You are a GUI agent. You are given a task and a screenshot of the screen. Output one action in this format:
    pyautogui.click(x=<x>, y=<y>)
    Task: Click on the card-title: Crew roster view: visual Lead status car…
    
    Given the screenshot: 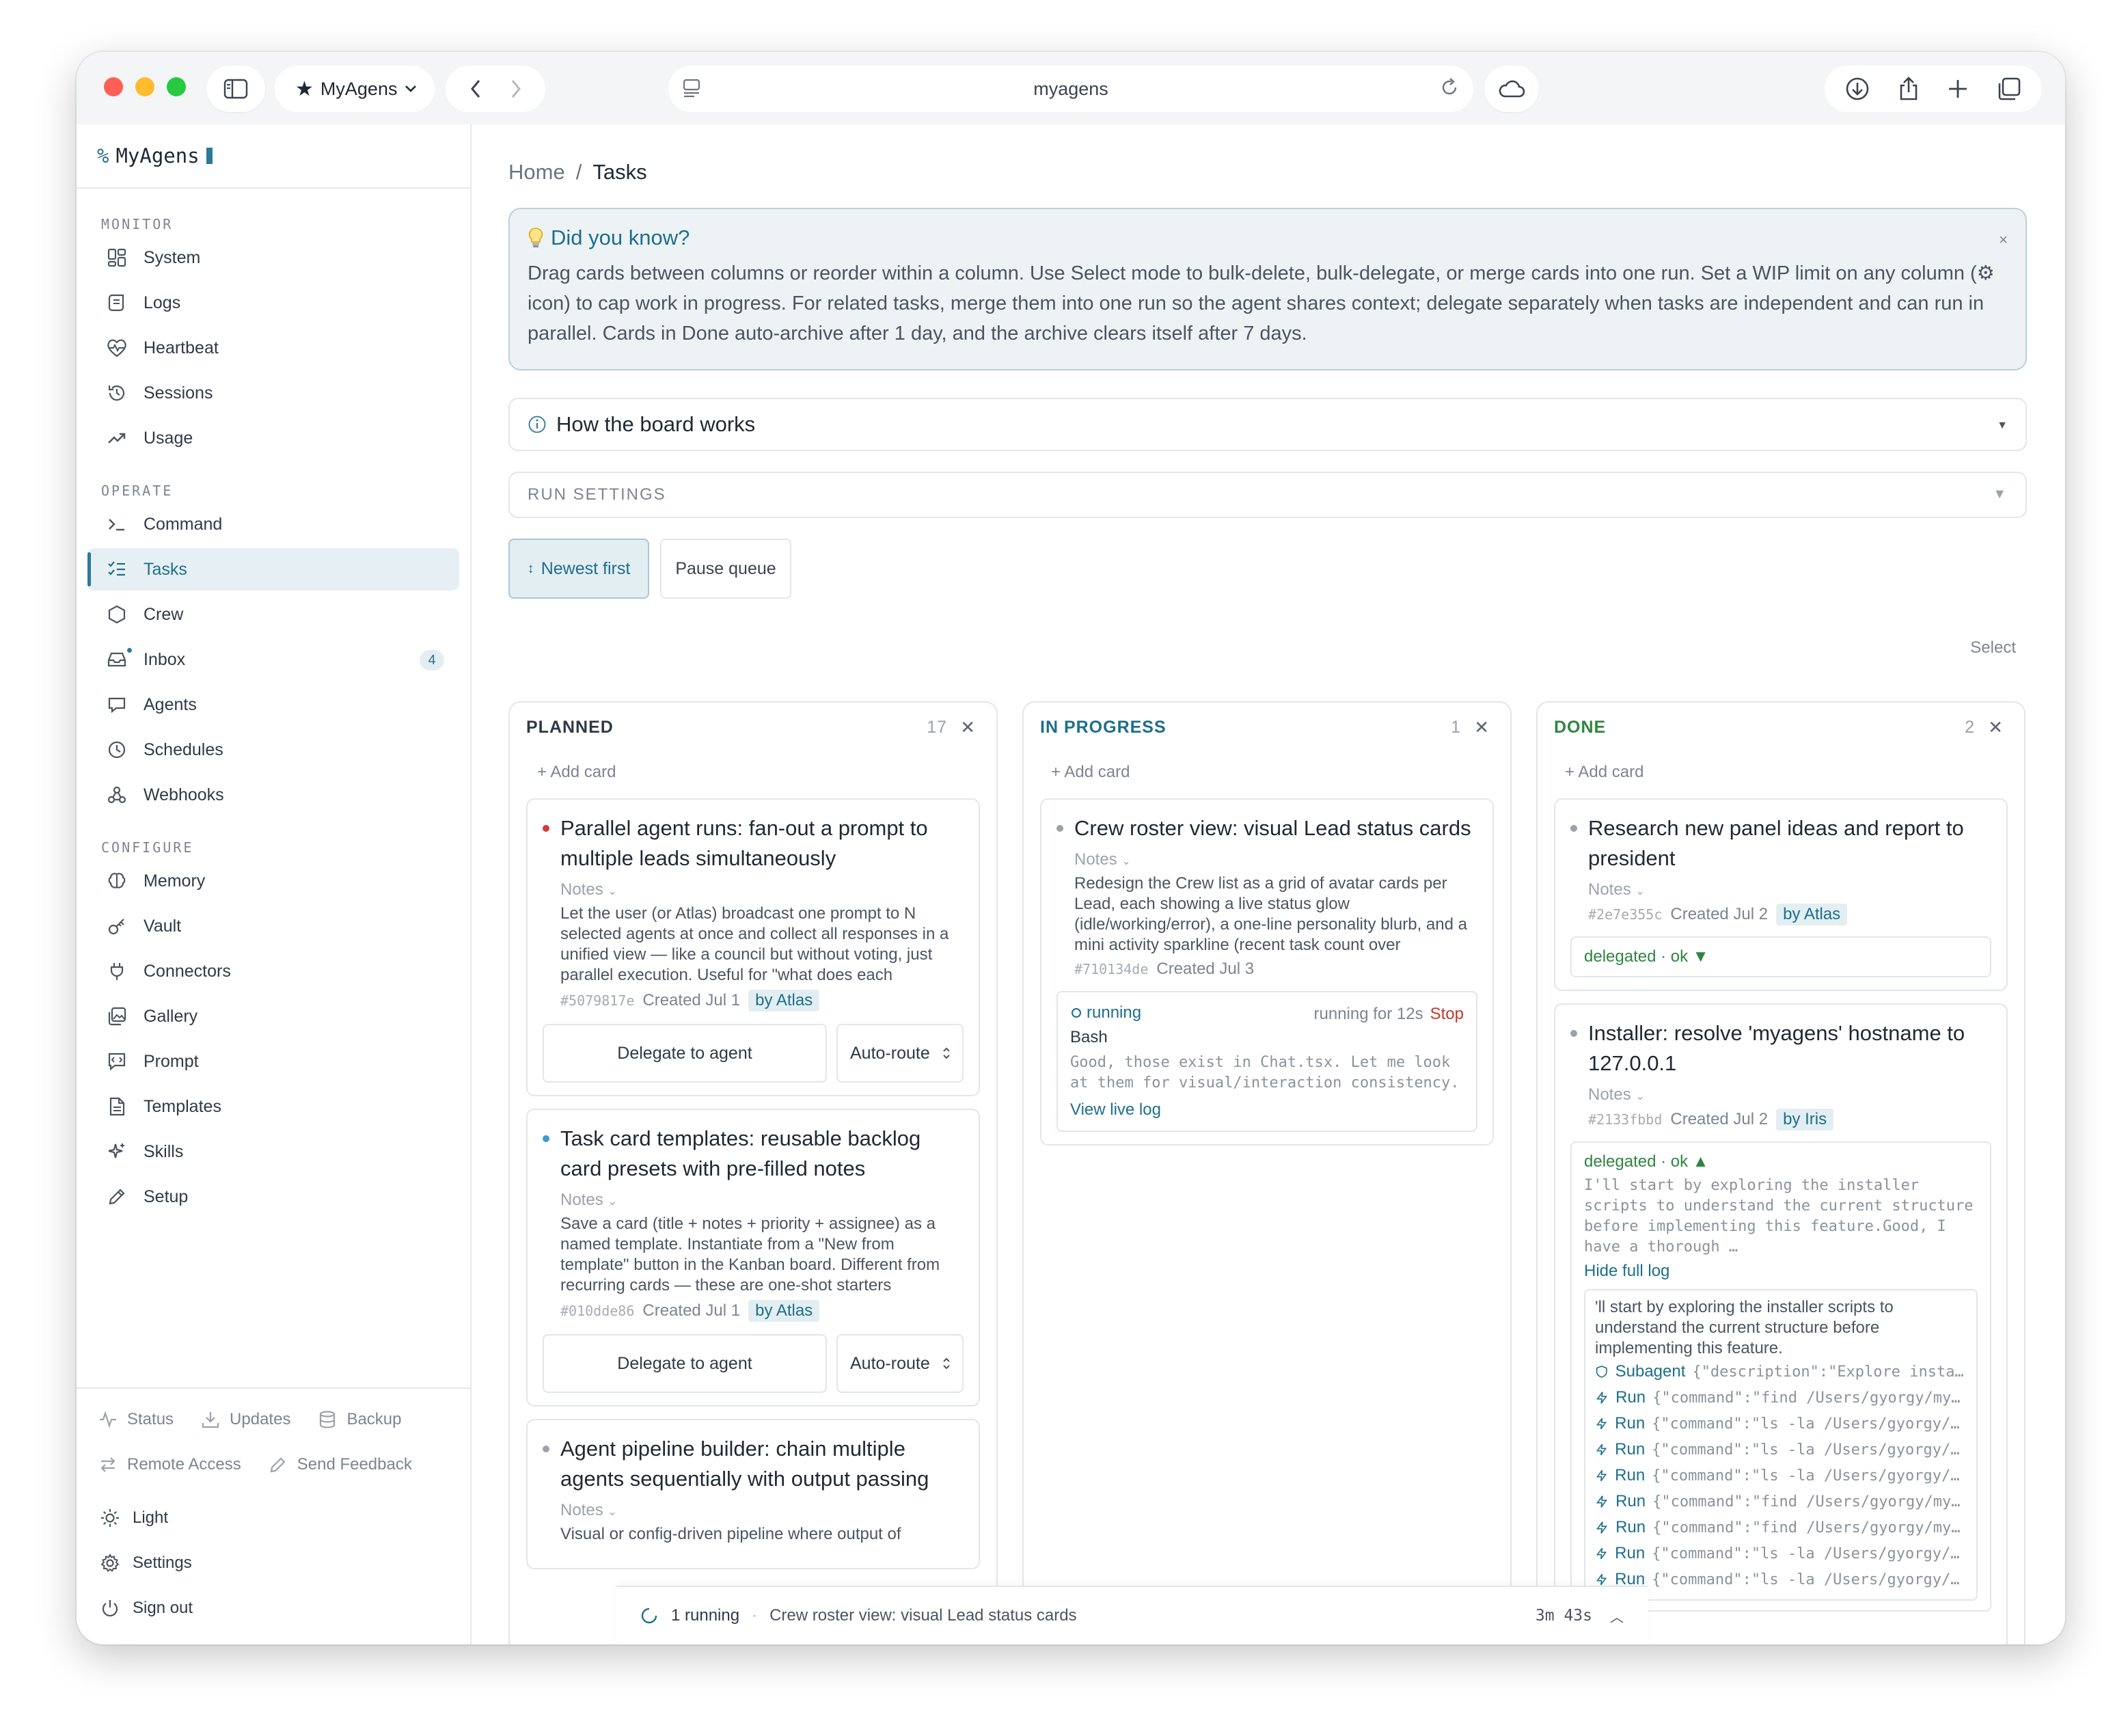 What is the action you would take?
    pyautogui.click(x=1266, y=828)
    